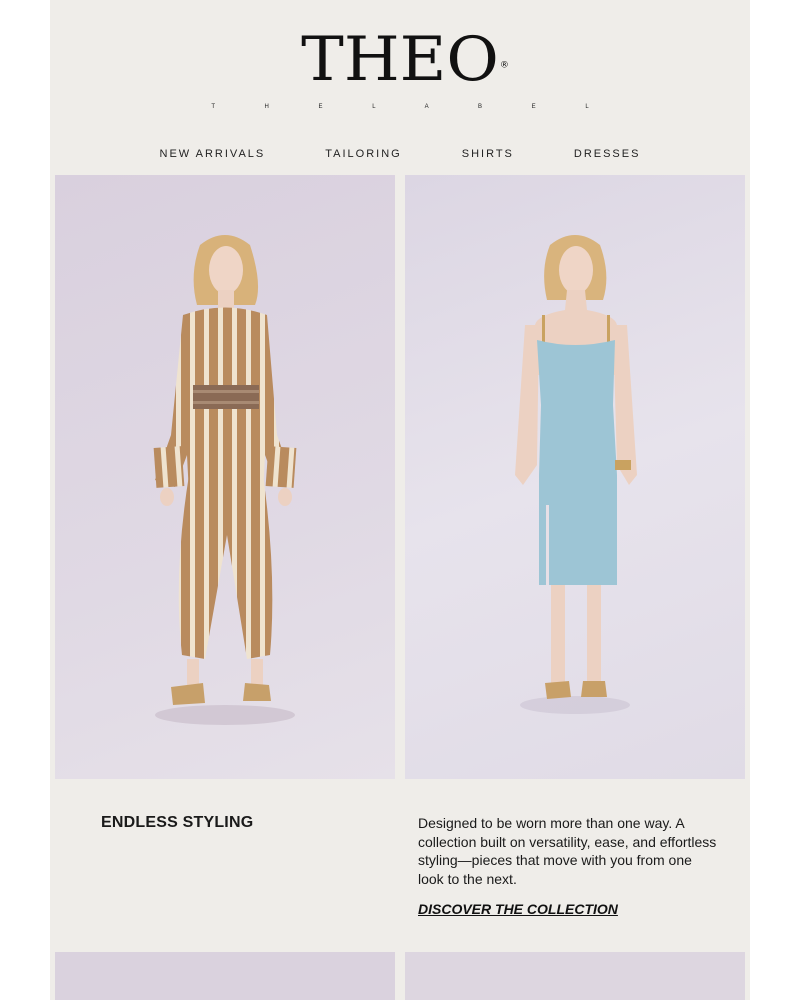 Image resolution: width=800 pixels, height=1000 pixels. Describe the element at coordinates (225, 976) in the screenshot. I see `next-image-left` at that location.